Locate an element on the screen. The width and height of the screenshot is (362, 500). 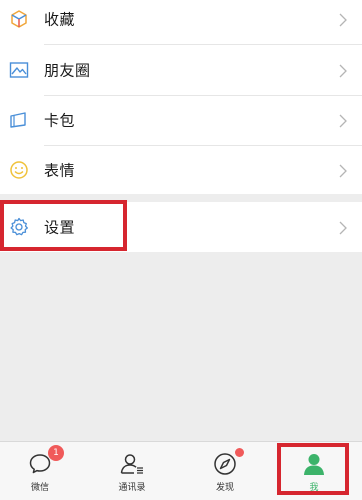
smiley-icon is located at coordinates (19, 170).